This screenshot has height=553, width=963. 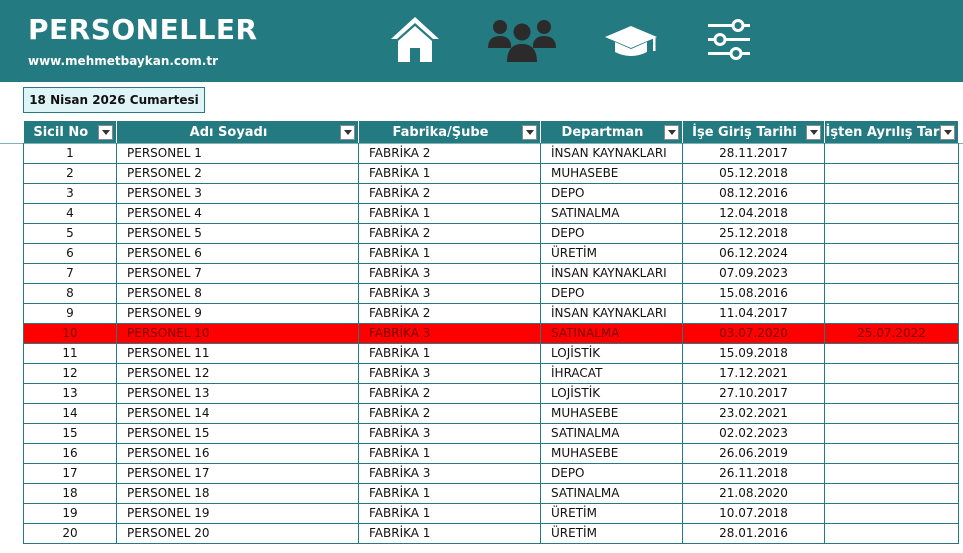 I want to click on sicil-no-cell: 13, so click(x=70, y=393).